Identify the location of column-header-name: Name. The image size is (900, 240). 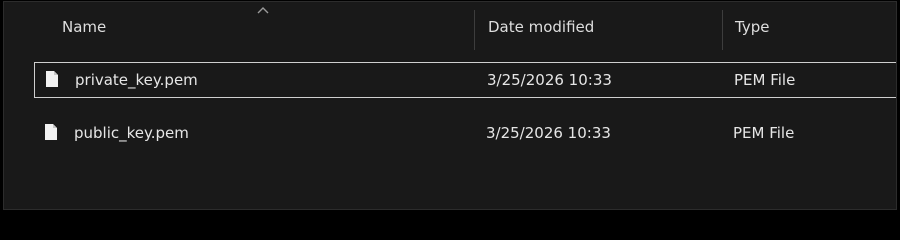
(267, 27).